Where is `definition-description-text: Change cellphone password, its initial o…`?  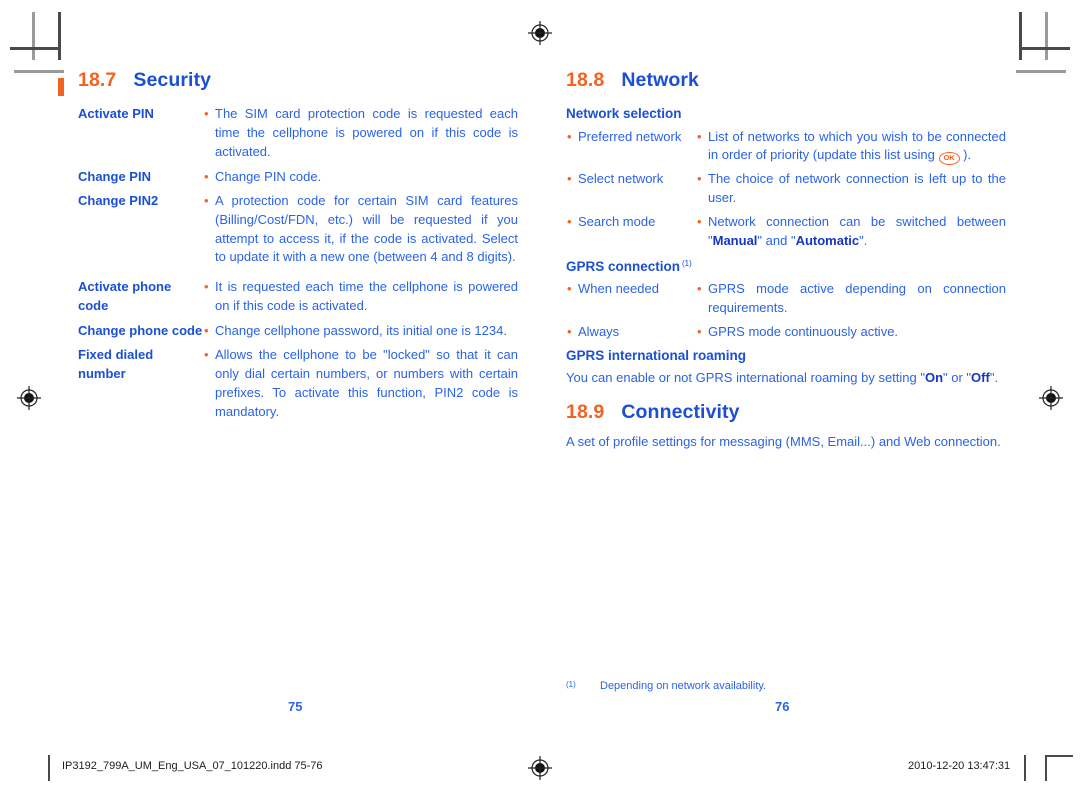
definition-description-text: Change cellphone password, its initial o… is located at coordinates (361, 330).